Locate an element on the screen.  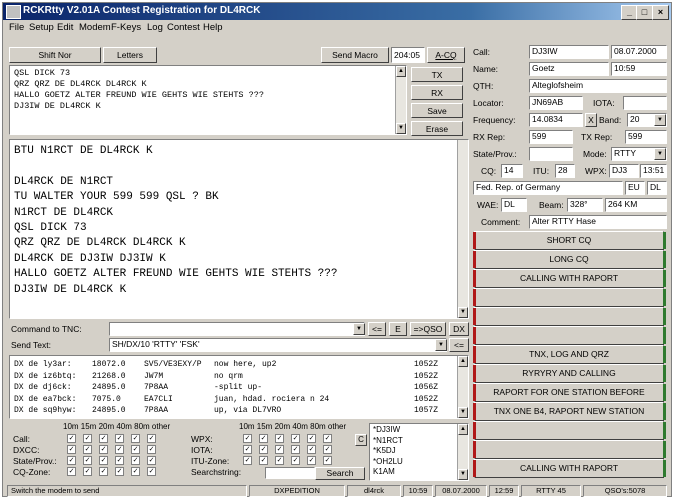
erase-button: Erase is located at coordinates (437, 128).